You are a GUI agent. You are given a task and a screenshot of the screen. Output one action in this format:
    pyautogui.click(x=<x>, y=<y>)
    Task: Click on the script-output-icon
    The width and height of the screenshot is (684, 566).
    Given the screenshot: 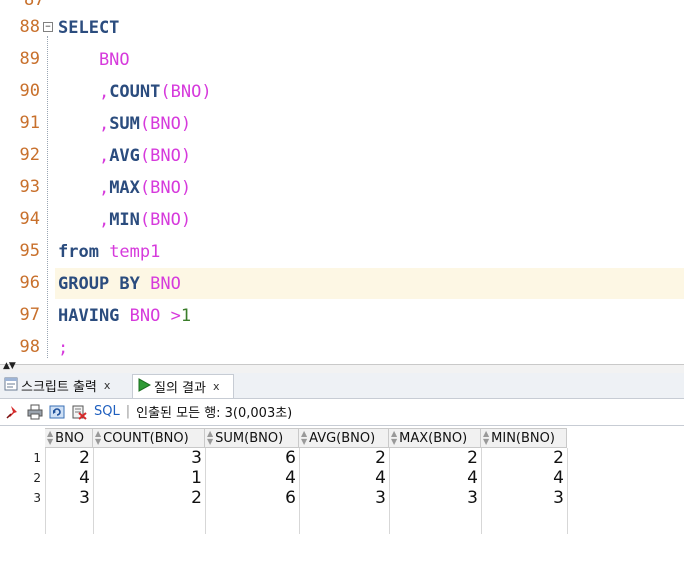 What is the action you would take?
    pyautogui.click(x=11, y=386)
    